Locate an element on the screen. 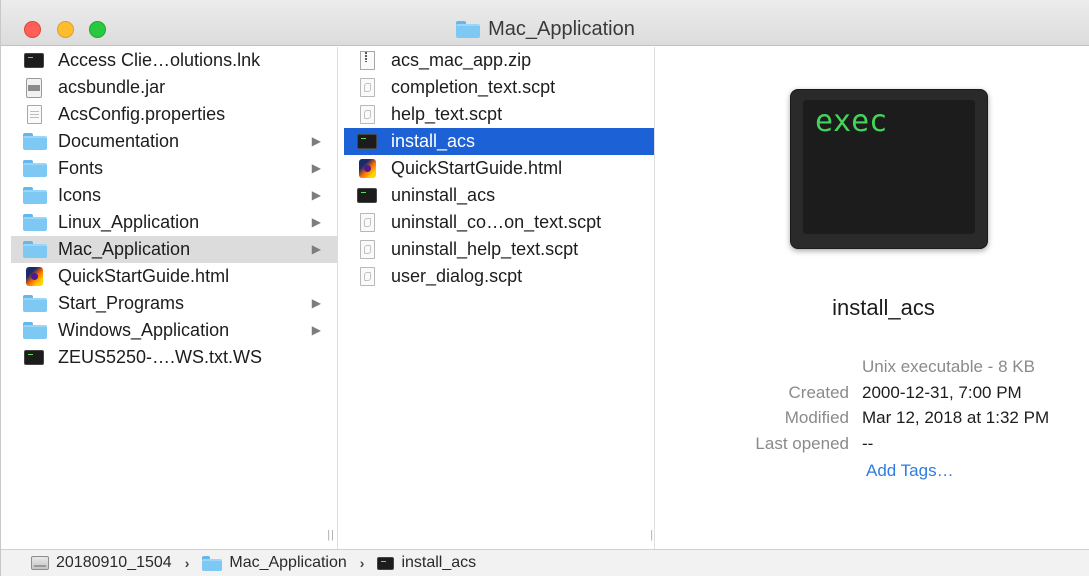 This screenshot has height=576, width=1089. file-name: Windows_Application is located at coordinates (144, 330).